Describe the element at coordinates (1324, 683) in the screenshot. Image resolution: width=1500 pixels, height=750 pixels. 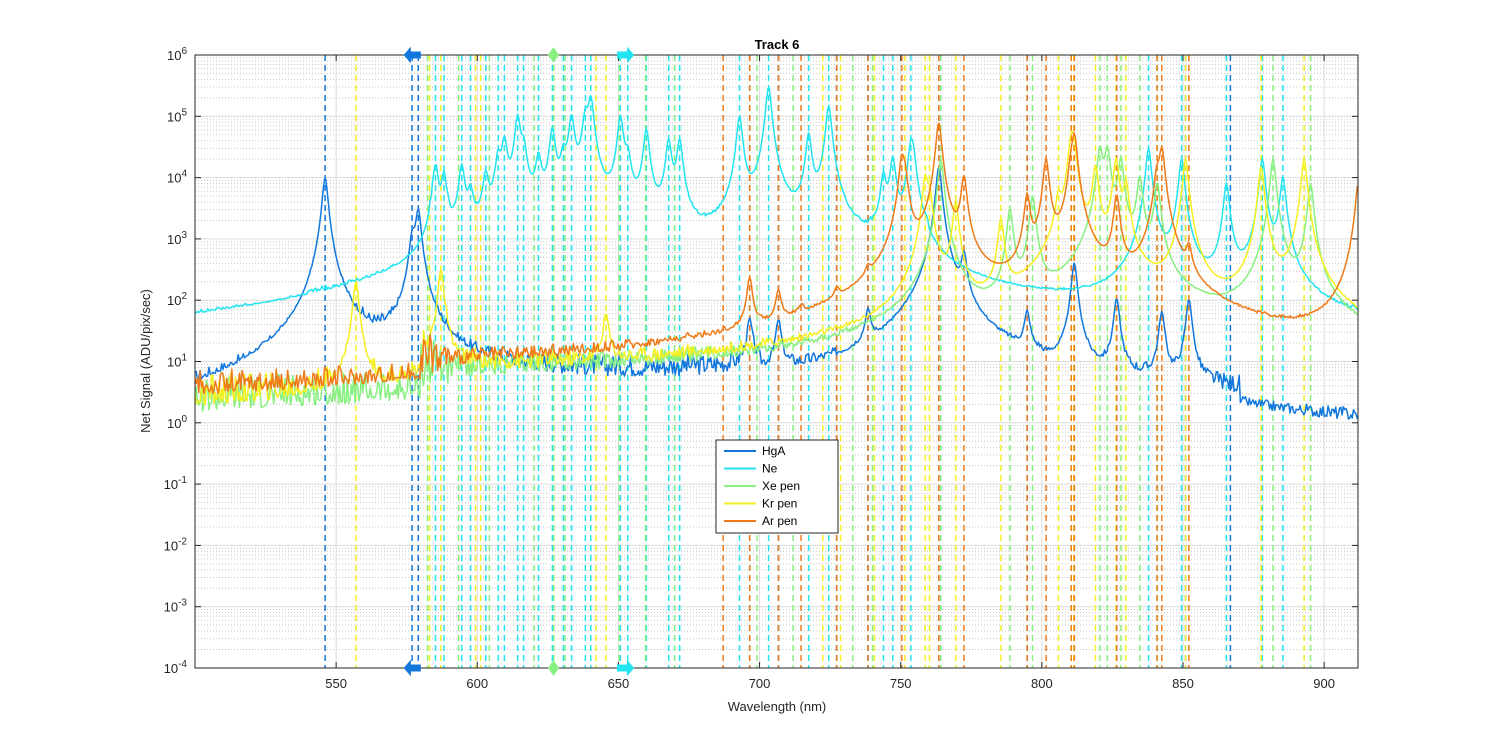
I see `x-tick-label: 900` at that location.